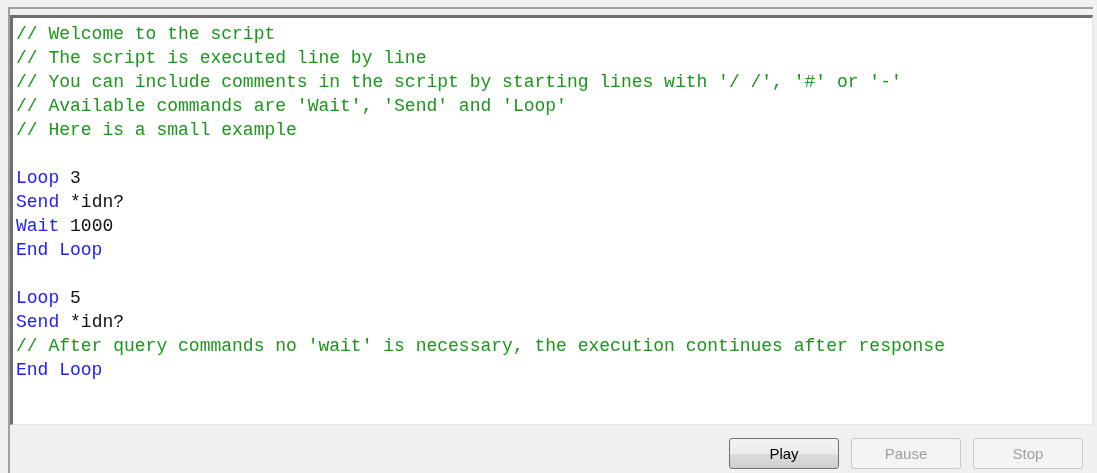 The height and width of the screenshot is (473, 1097). I want to click on code-keyword: Wait, so click(38, 226).